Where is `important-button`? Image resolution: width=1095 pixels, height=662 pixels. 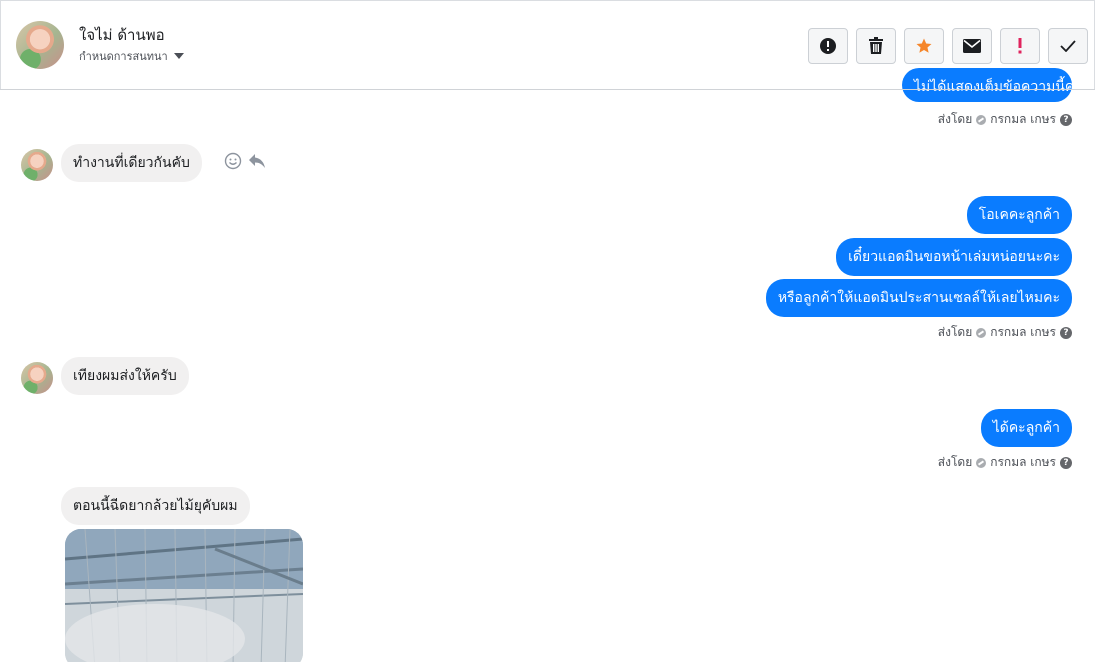
important-button is located at coordinates (1020, 46).